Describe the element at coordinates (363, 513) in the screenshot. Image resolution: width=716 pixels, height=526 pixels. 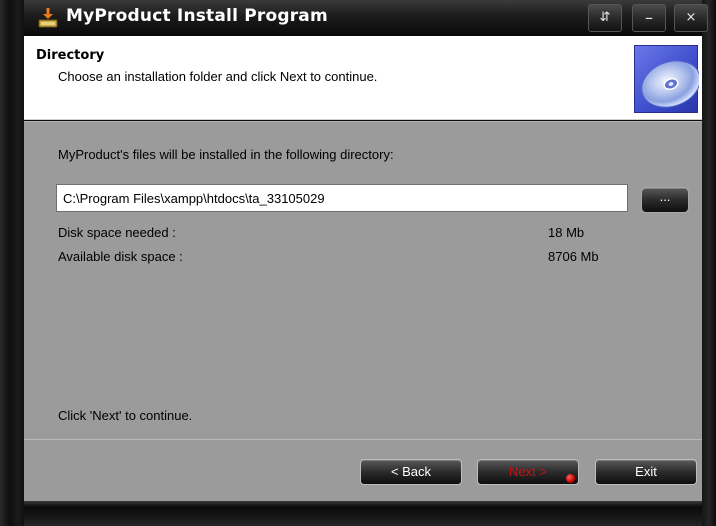
I see `window-frame-bottom` at that location.